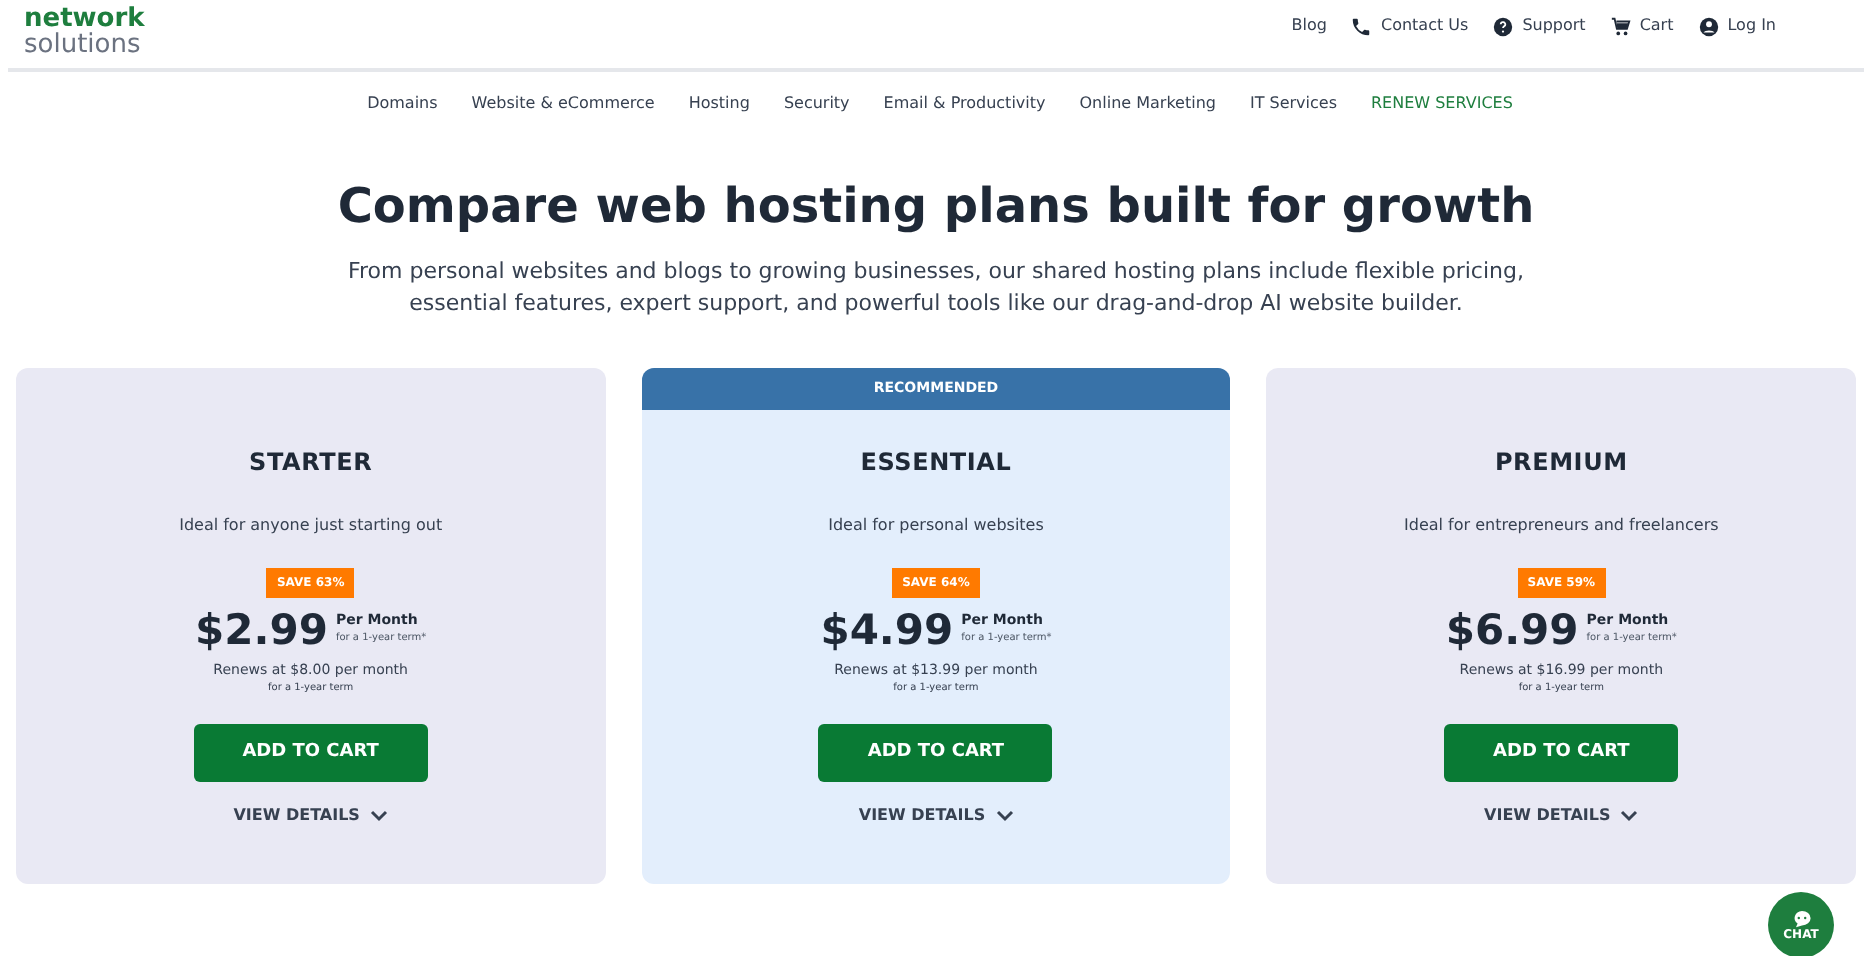  What do you see at coordinates (936, 526) in the screenshot?
I see `plan-tagline: Ideal for personal websites` at bounding box center [936, 526].